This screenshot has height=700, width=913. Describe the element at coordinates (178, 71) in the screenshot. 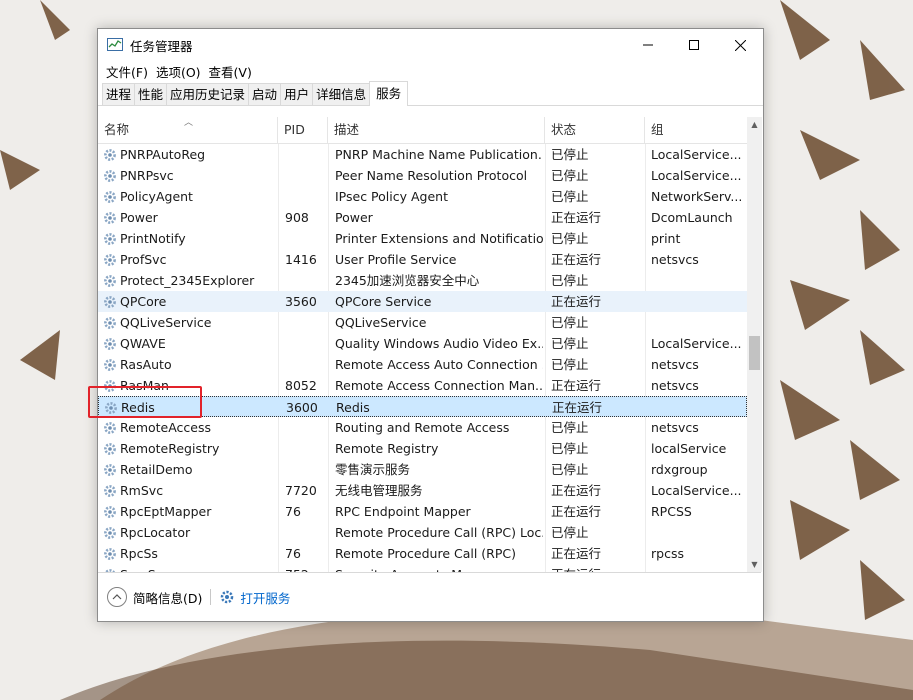

I see `menu-options: 选项(O)` at that location.